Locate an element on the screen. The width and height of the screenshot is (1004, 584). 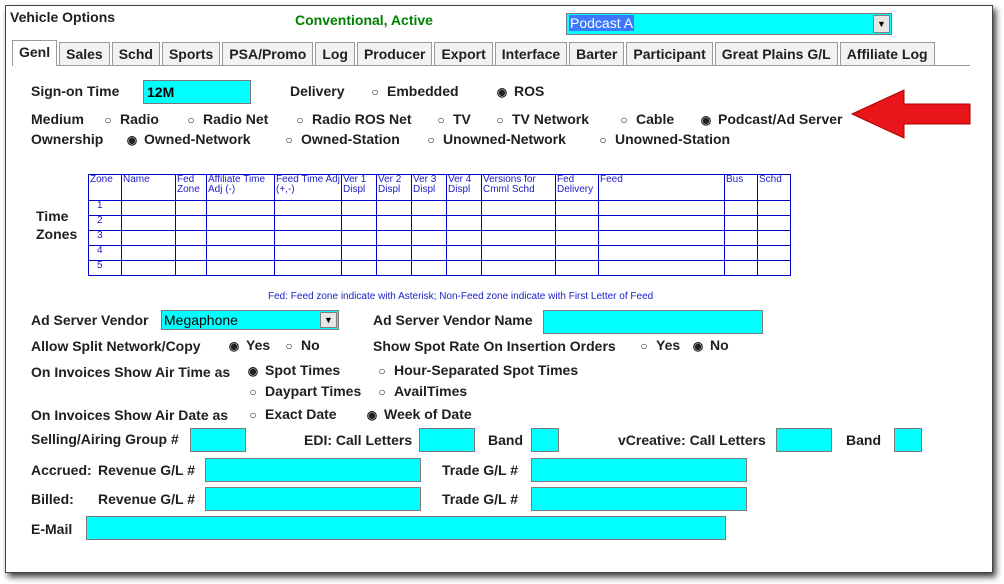
tab-interface: Interface is located at coordinates (531, 53).